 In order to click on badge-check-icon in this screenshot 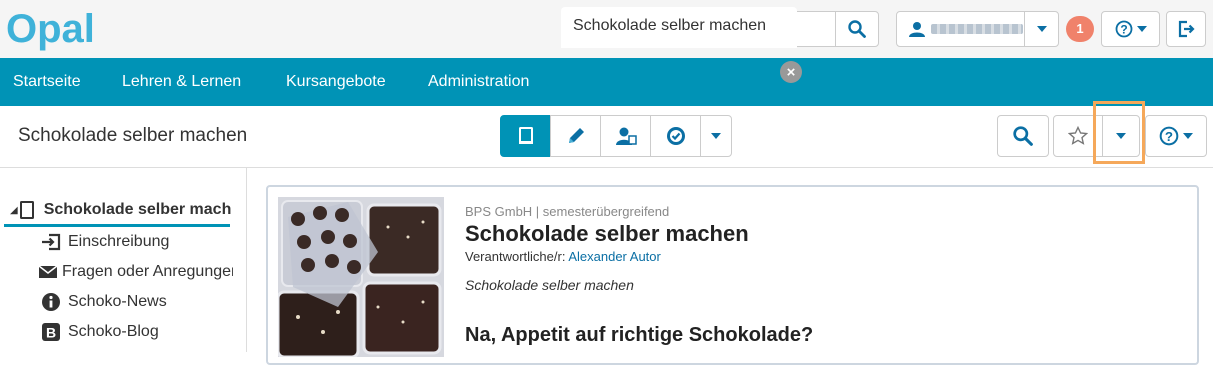, I will do `click(675, 136)`.